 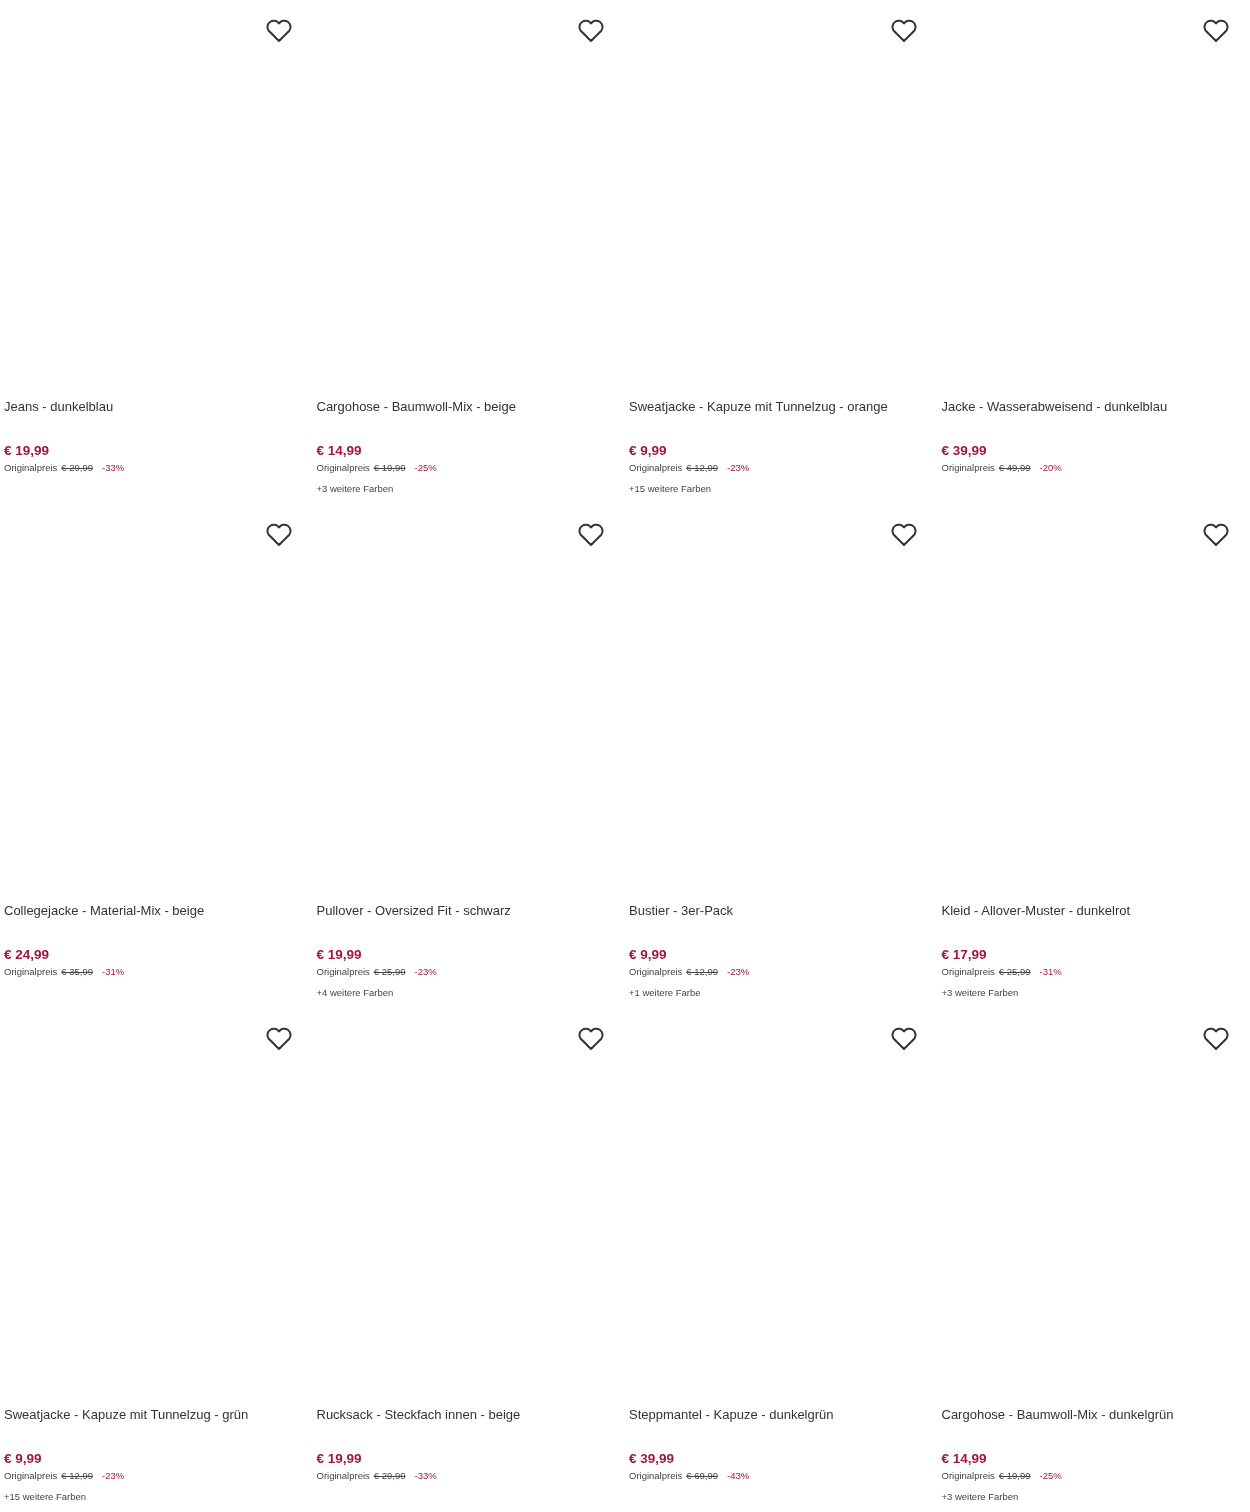 I want to click on original-price: € 35,99, so click(x=77, y=972).